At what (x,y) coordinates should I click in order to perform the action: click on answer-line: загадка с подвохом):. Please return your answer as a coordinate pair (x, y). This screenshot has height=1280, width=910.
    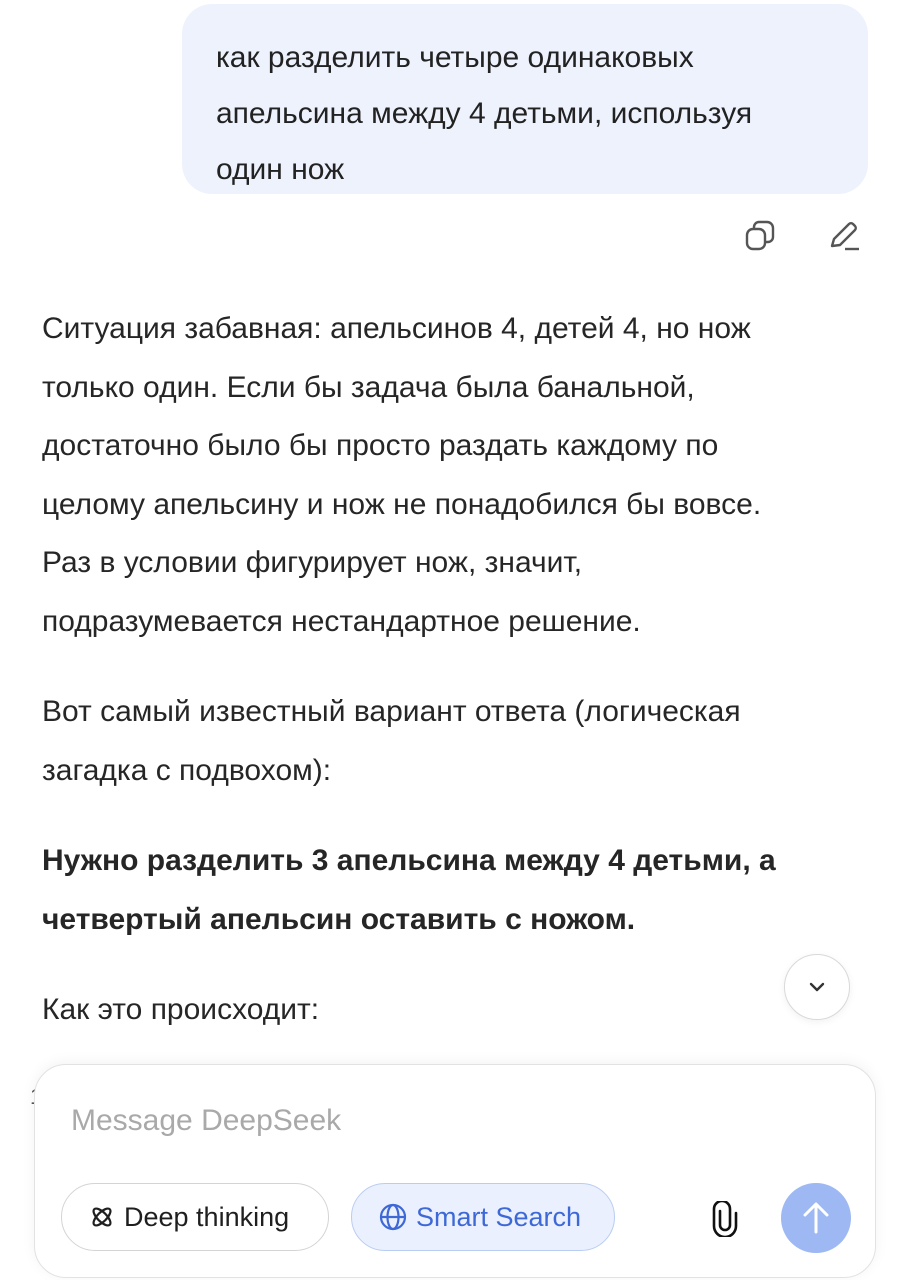
    Looking at the image, I should click on (187, 770).